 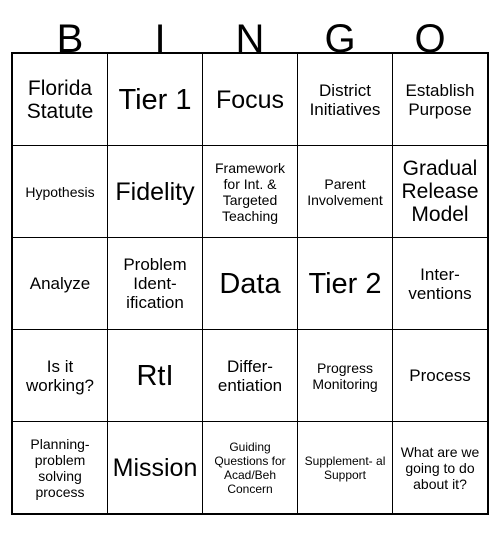 I want to click on bingo-cell: RtI, so click(x=155, y=375).